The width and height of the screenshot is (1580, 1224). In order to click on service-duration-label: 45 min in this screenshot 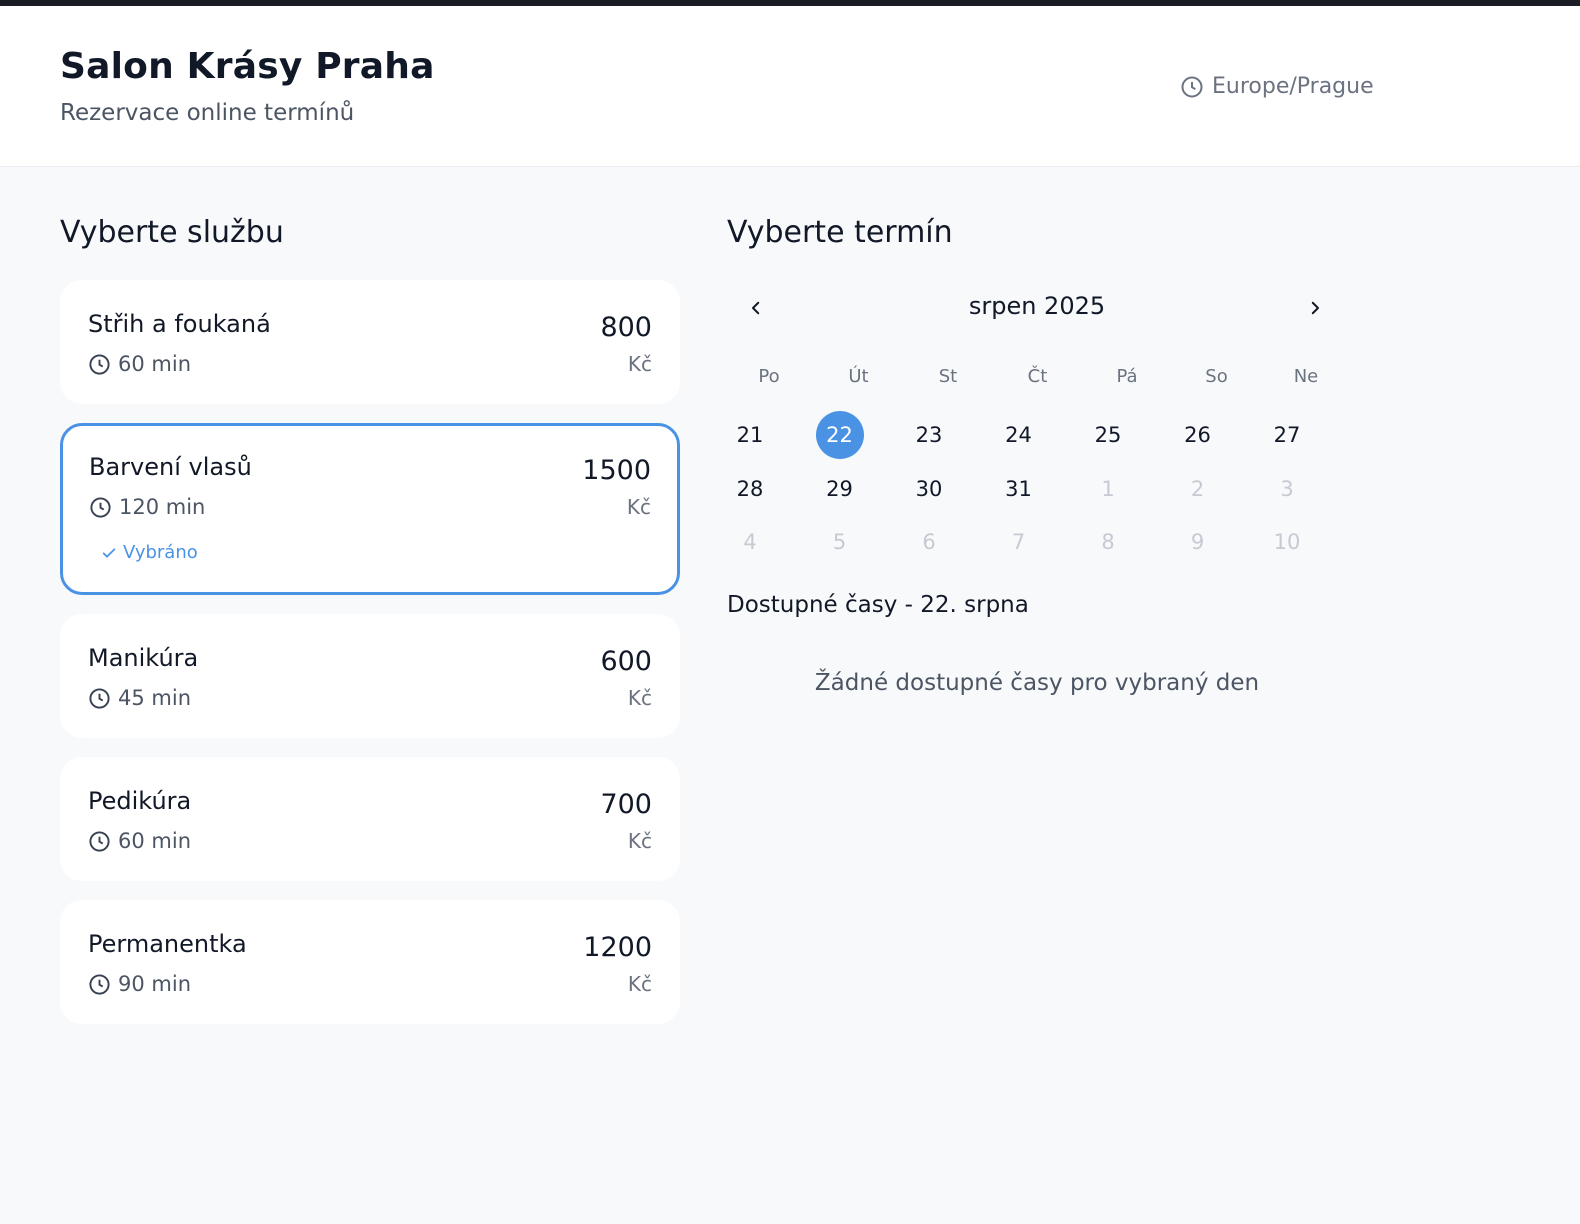, I will do `click(154, 698)`.